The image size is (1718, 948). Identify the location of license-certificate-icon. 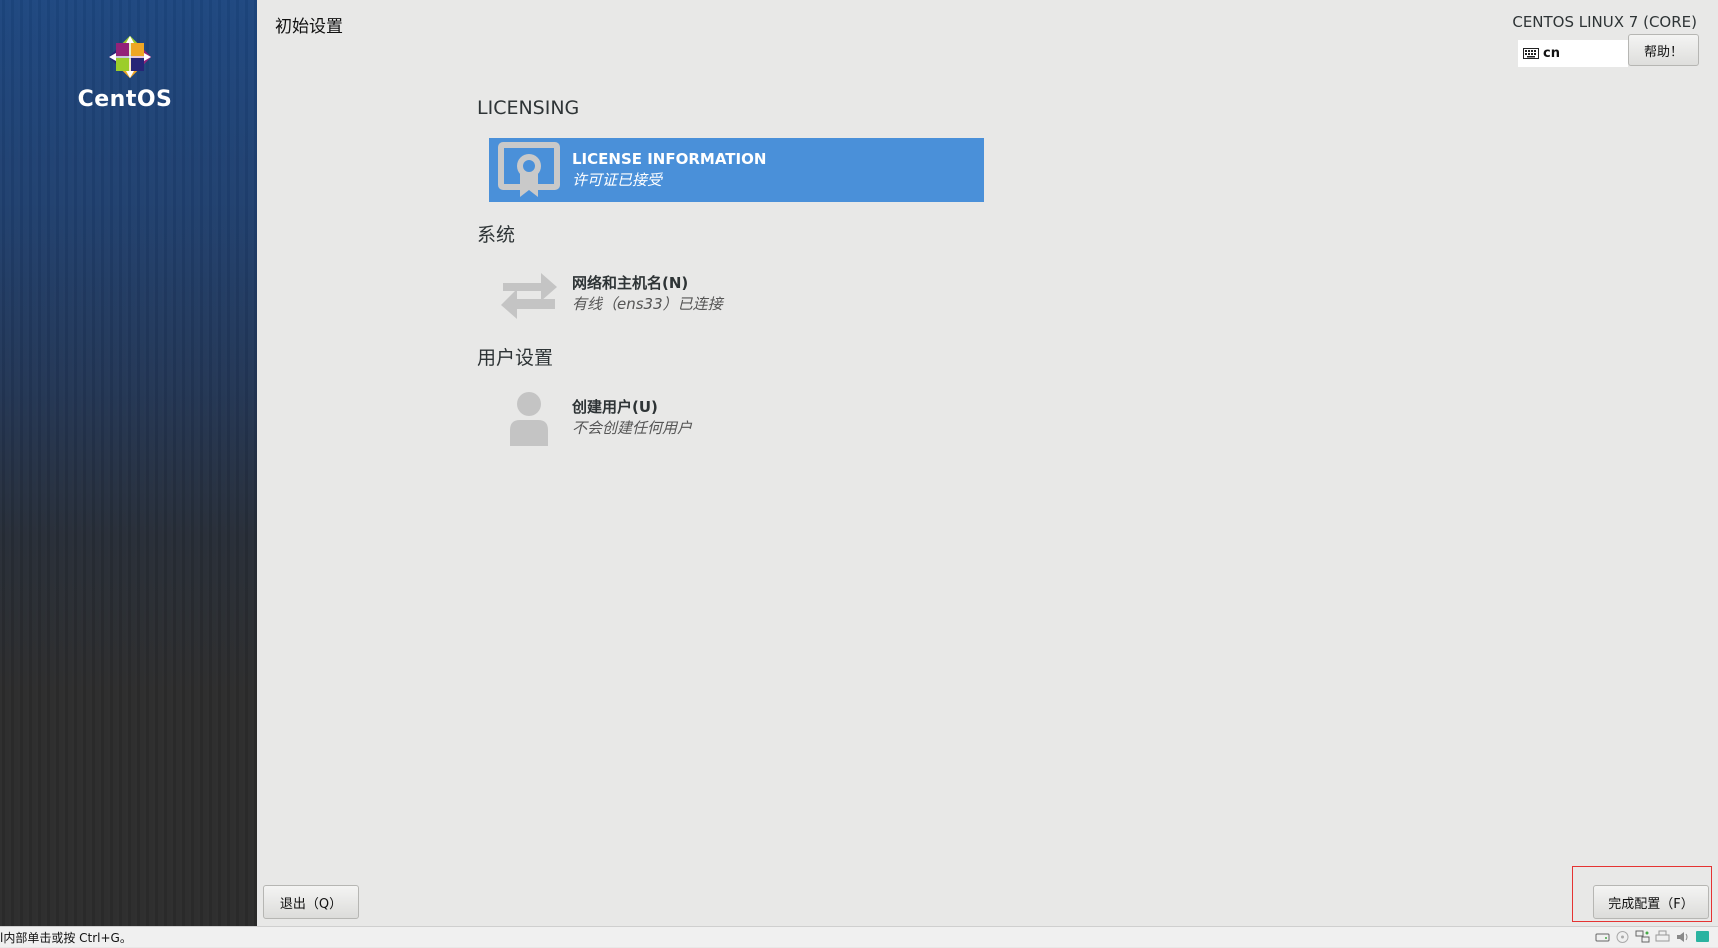
(529, 170).